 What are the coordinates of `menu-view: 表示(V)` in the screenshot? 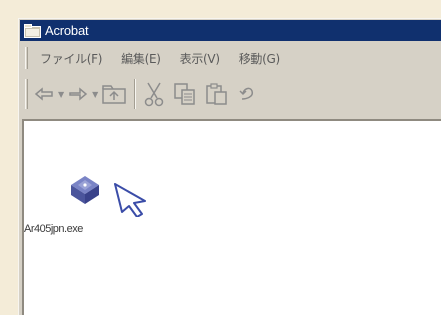 It's located at (200, 58).